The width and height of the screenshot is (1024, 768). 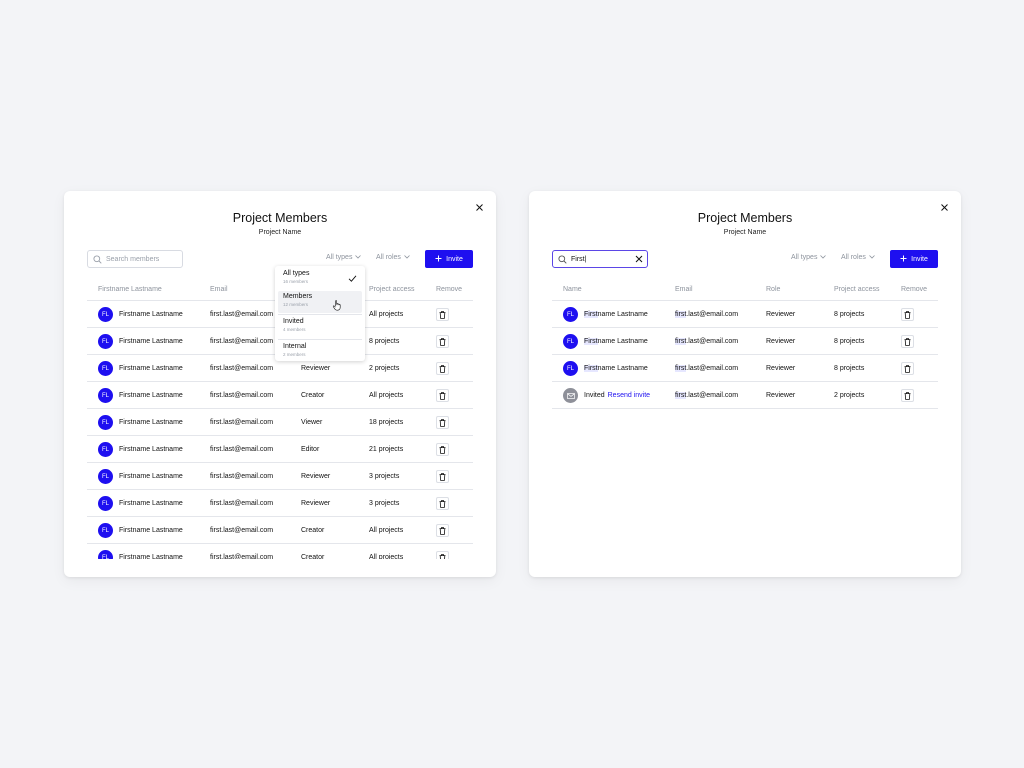 What do you see at coordinates (629, 395) in the screenshot?
I see `resend-invite-link: Resend invite` at bounding box center [629, 395].